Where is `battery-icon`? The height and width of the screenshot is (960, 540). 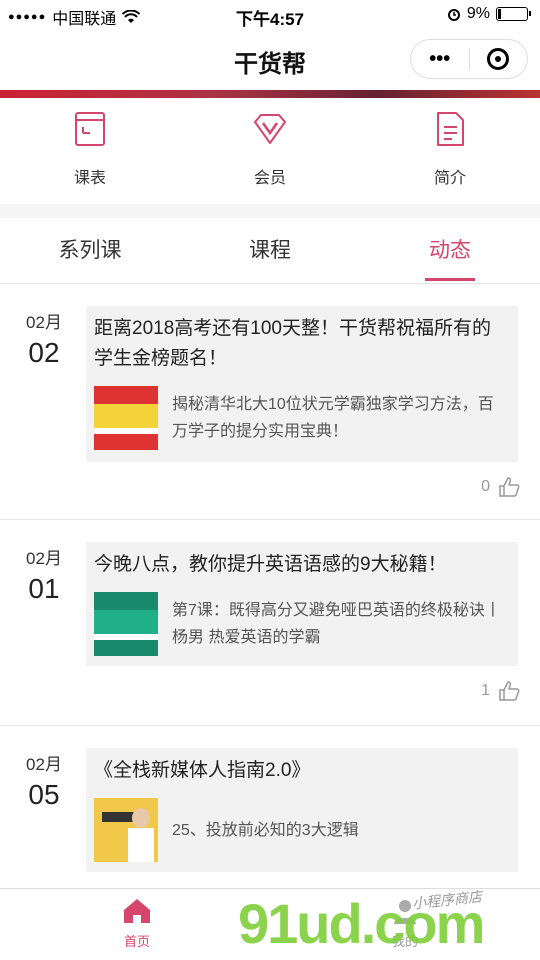
battery-icon is located at coordinates (513, 14).